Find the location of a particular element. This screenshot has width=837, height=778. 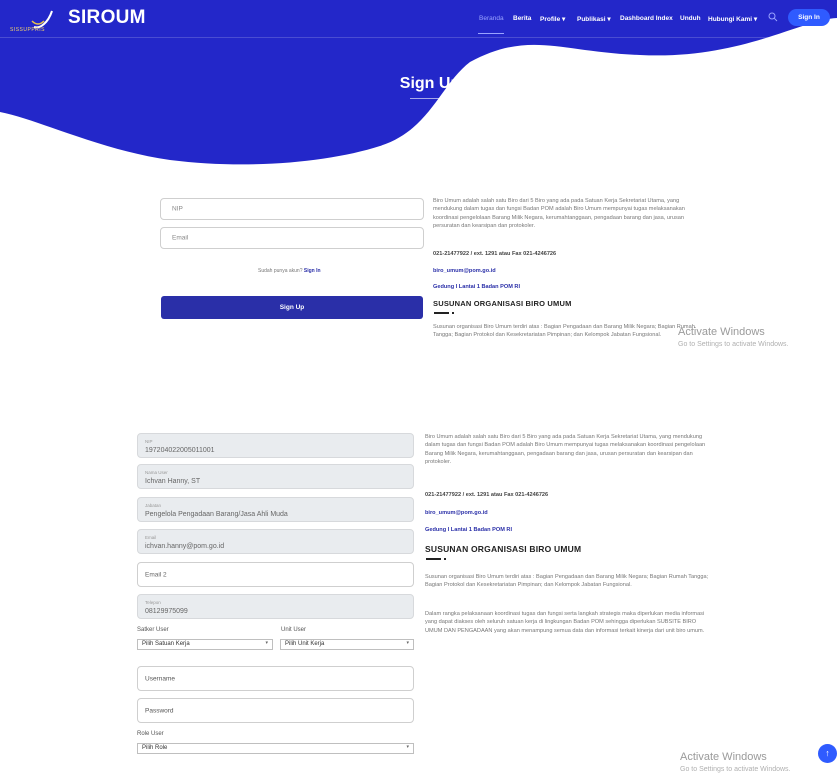

telepon-field: Telepon 08129975099 is located at coordinates (275, 606).